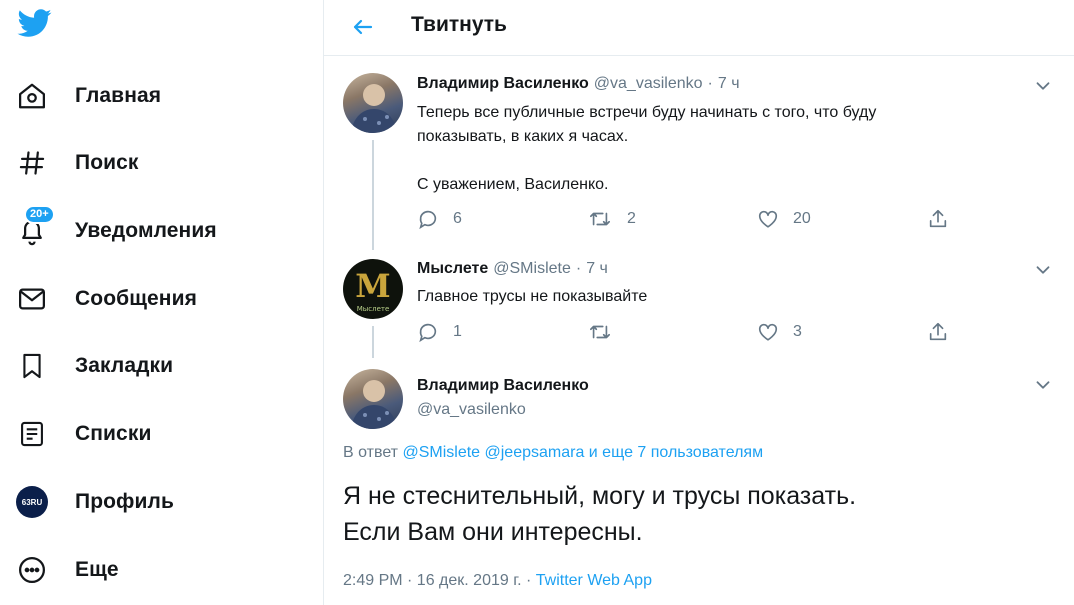  Describe the element at coordinates (459, 24) in the screenshot. I see `page-title: Твитнуть` at that location.